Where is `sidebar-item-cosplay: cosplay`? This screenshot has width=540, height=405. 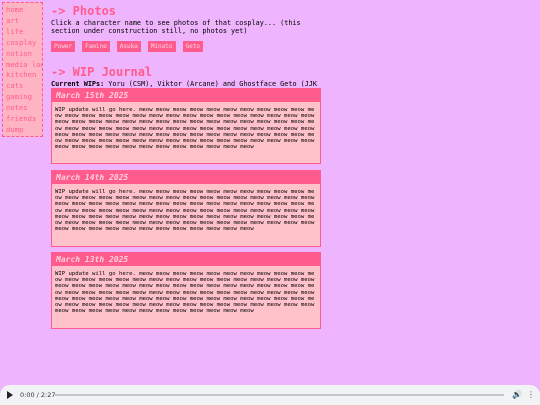
sidebar-item-cosplay: cosplay is located at coordinates (24, 43).